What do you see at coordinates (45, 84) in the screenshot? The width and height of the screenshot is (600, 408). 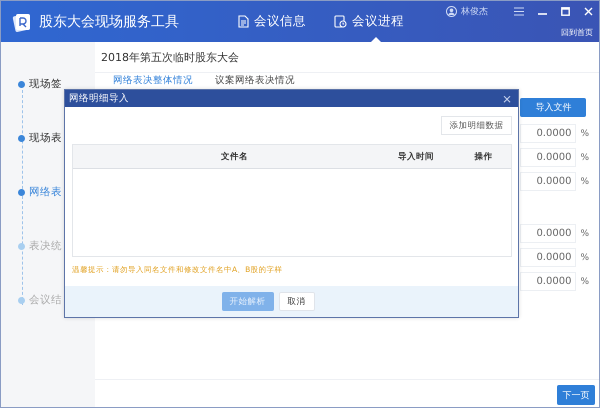 I see `step-label: 现场签` at bounding box center [45, 84].